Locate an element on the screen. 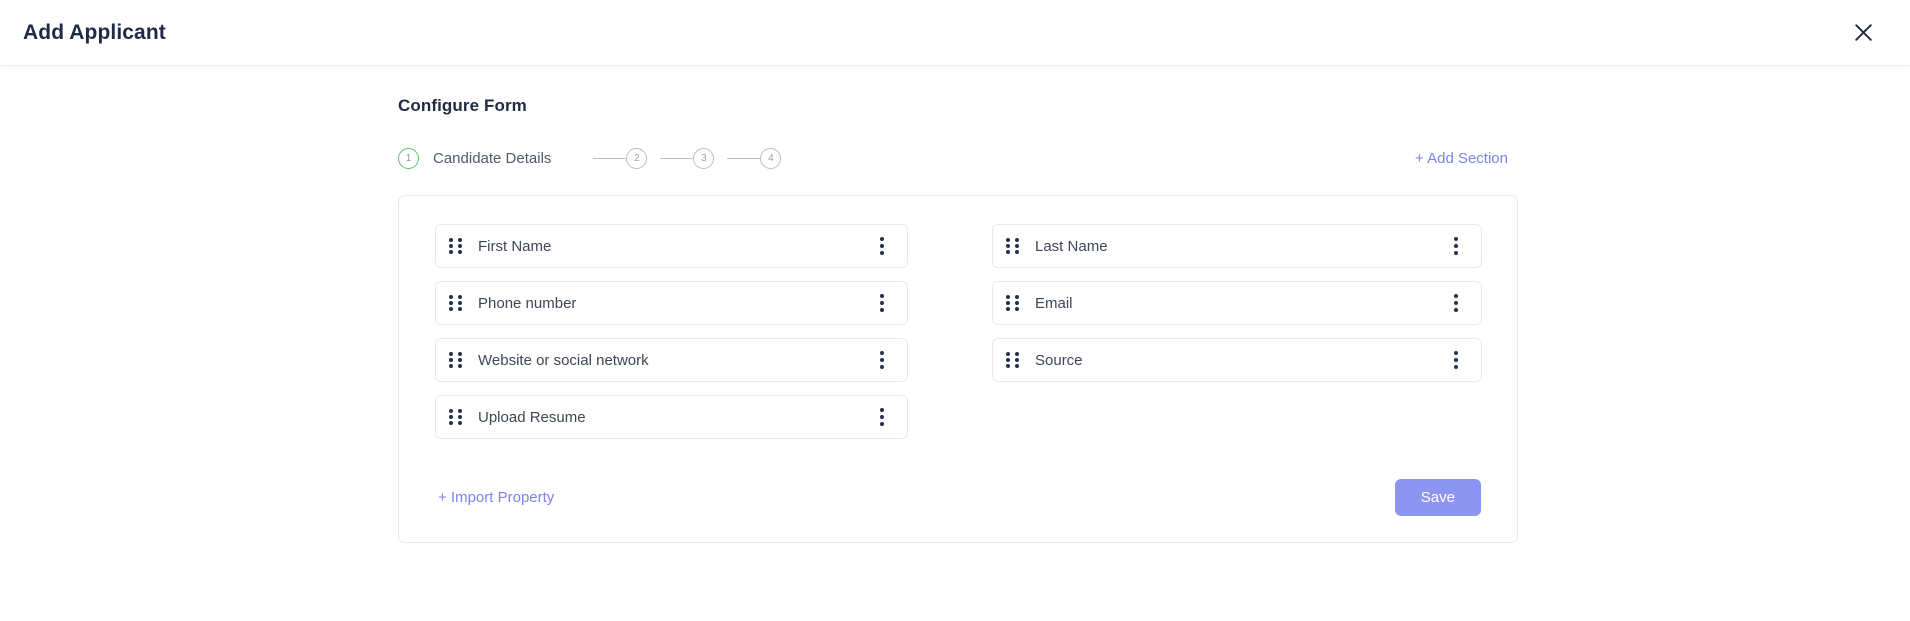 This screenshot has width=1910, height=621. step-1: 1 Candidate Details is located at coordinates (474, 158).